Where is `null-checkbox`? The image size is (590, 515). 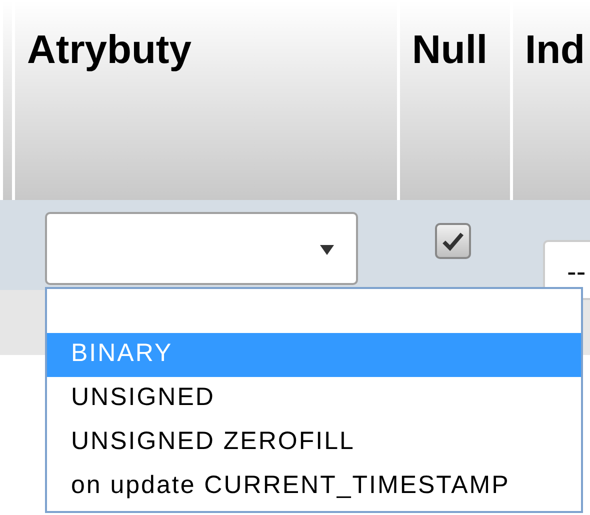
null-checkbox is located at coordinates (453, 241).